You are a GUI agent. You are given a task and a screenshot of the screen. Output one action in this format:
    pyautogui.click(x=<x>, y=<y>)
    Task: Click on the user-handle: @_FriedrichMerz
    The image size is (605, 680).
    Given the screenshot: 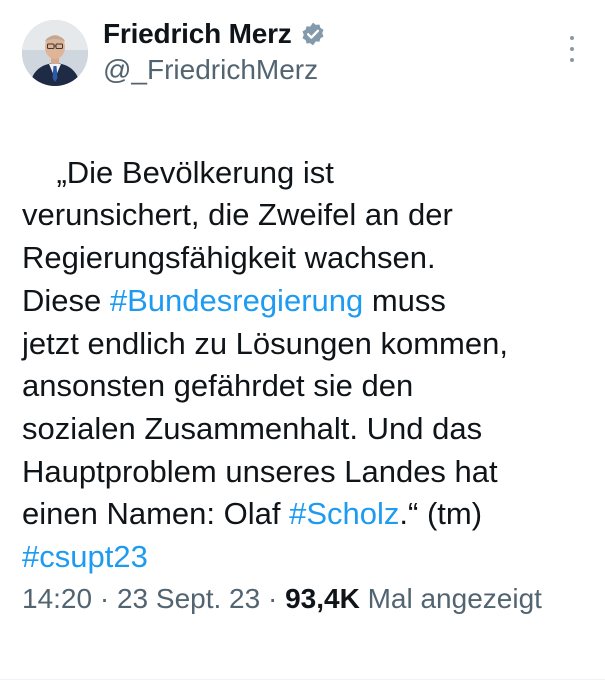 What is the action you would take?
    pyautogui.click(x=214, y=70)
    